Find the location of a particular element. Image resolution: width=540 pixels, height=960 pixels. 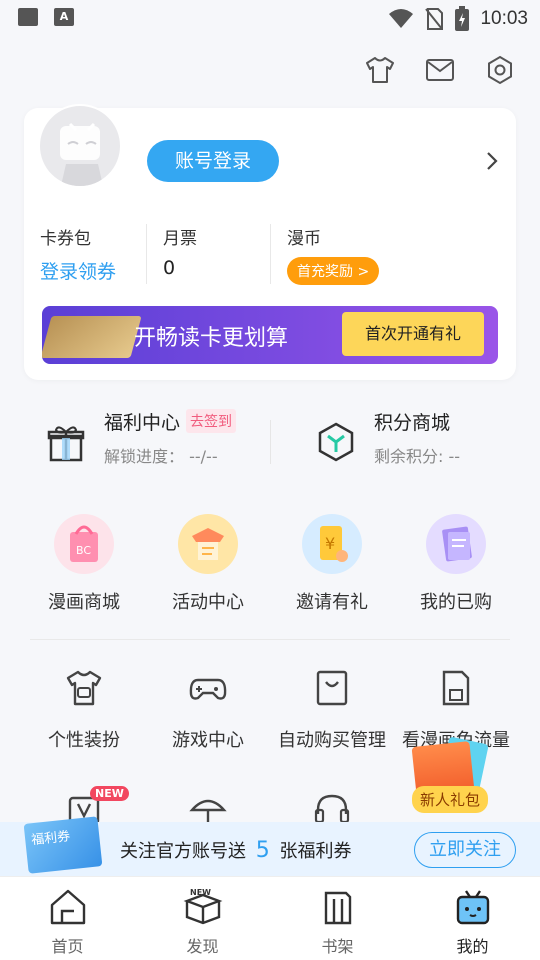

promo-text: 关注官方账号送 5 张福利券 is located at coordinates (235, 850).